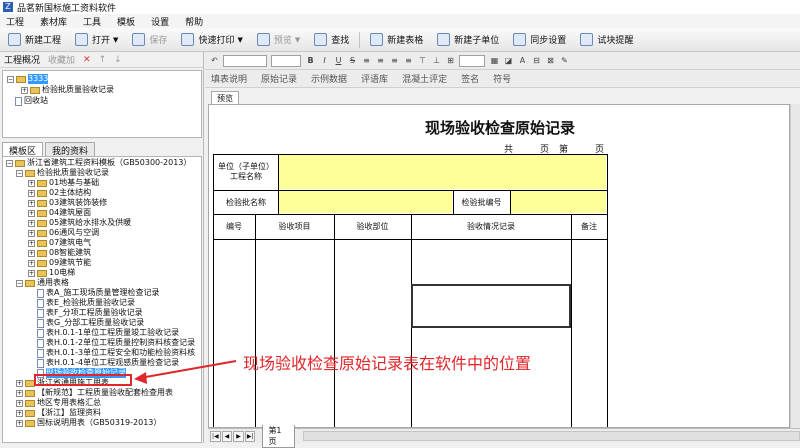 This screenshot has width=800, height=448. Describe the element at coordinates (90, 313) in the screenshot. I see `tree-item: 表F_分项工程质量验收记录` at that location.